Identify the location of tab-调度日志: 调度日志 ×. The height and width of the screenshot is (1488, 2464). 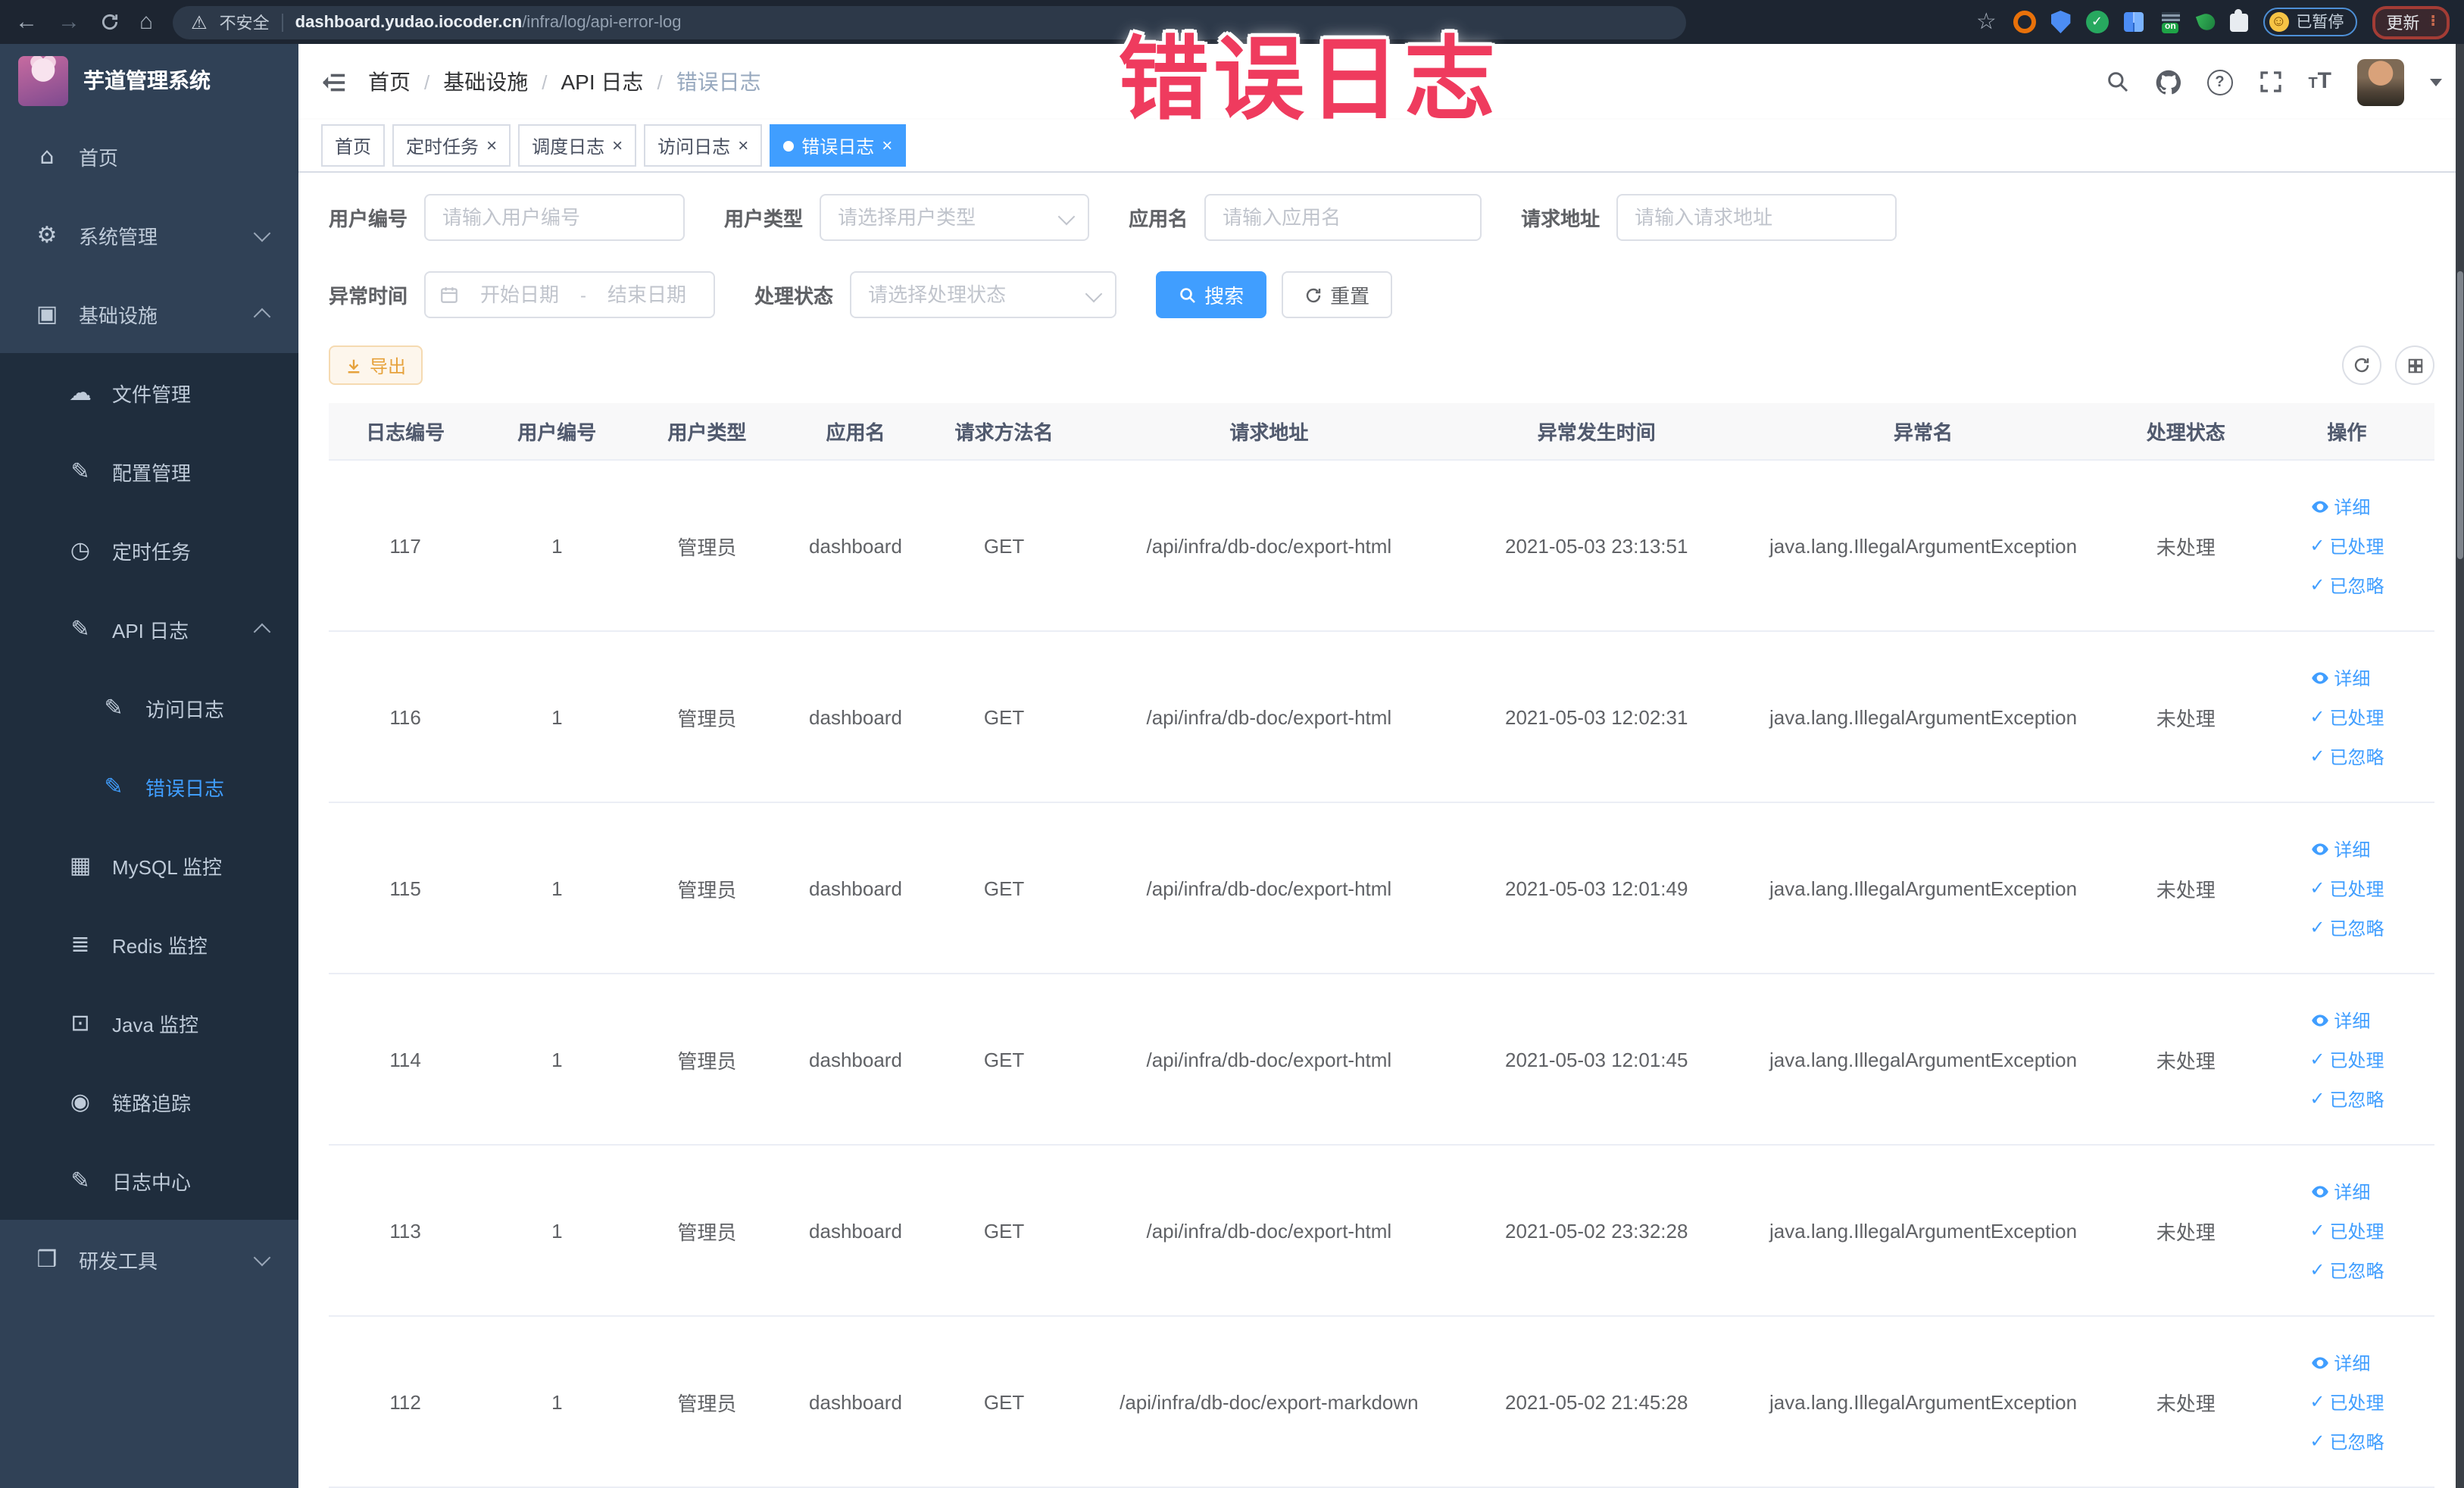
(577, 145).